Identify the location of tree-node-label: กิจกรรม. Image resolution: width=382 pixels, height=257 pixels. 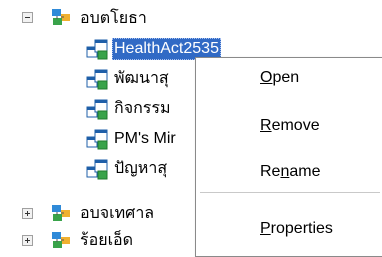
(142, 108).